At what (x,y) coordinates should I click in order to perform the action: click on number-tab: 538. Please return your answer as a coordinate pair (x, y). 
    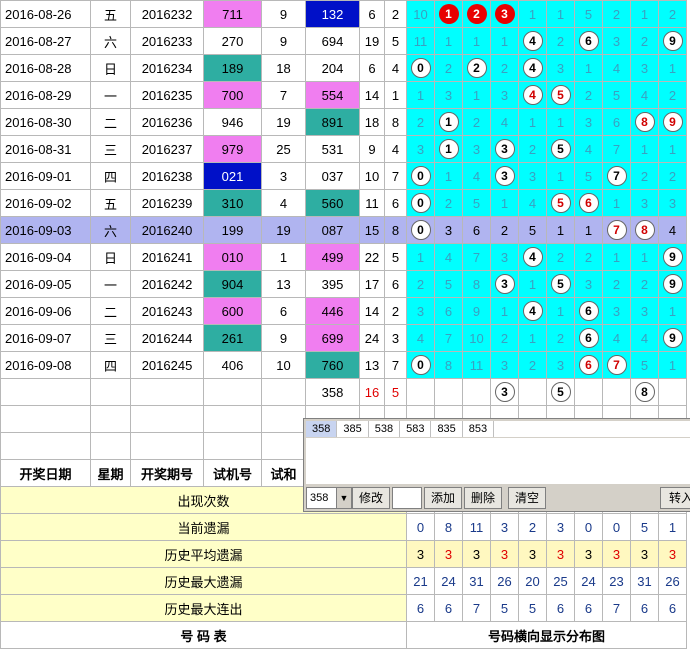
    Looking at the image, I should click on (385, 429).